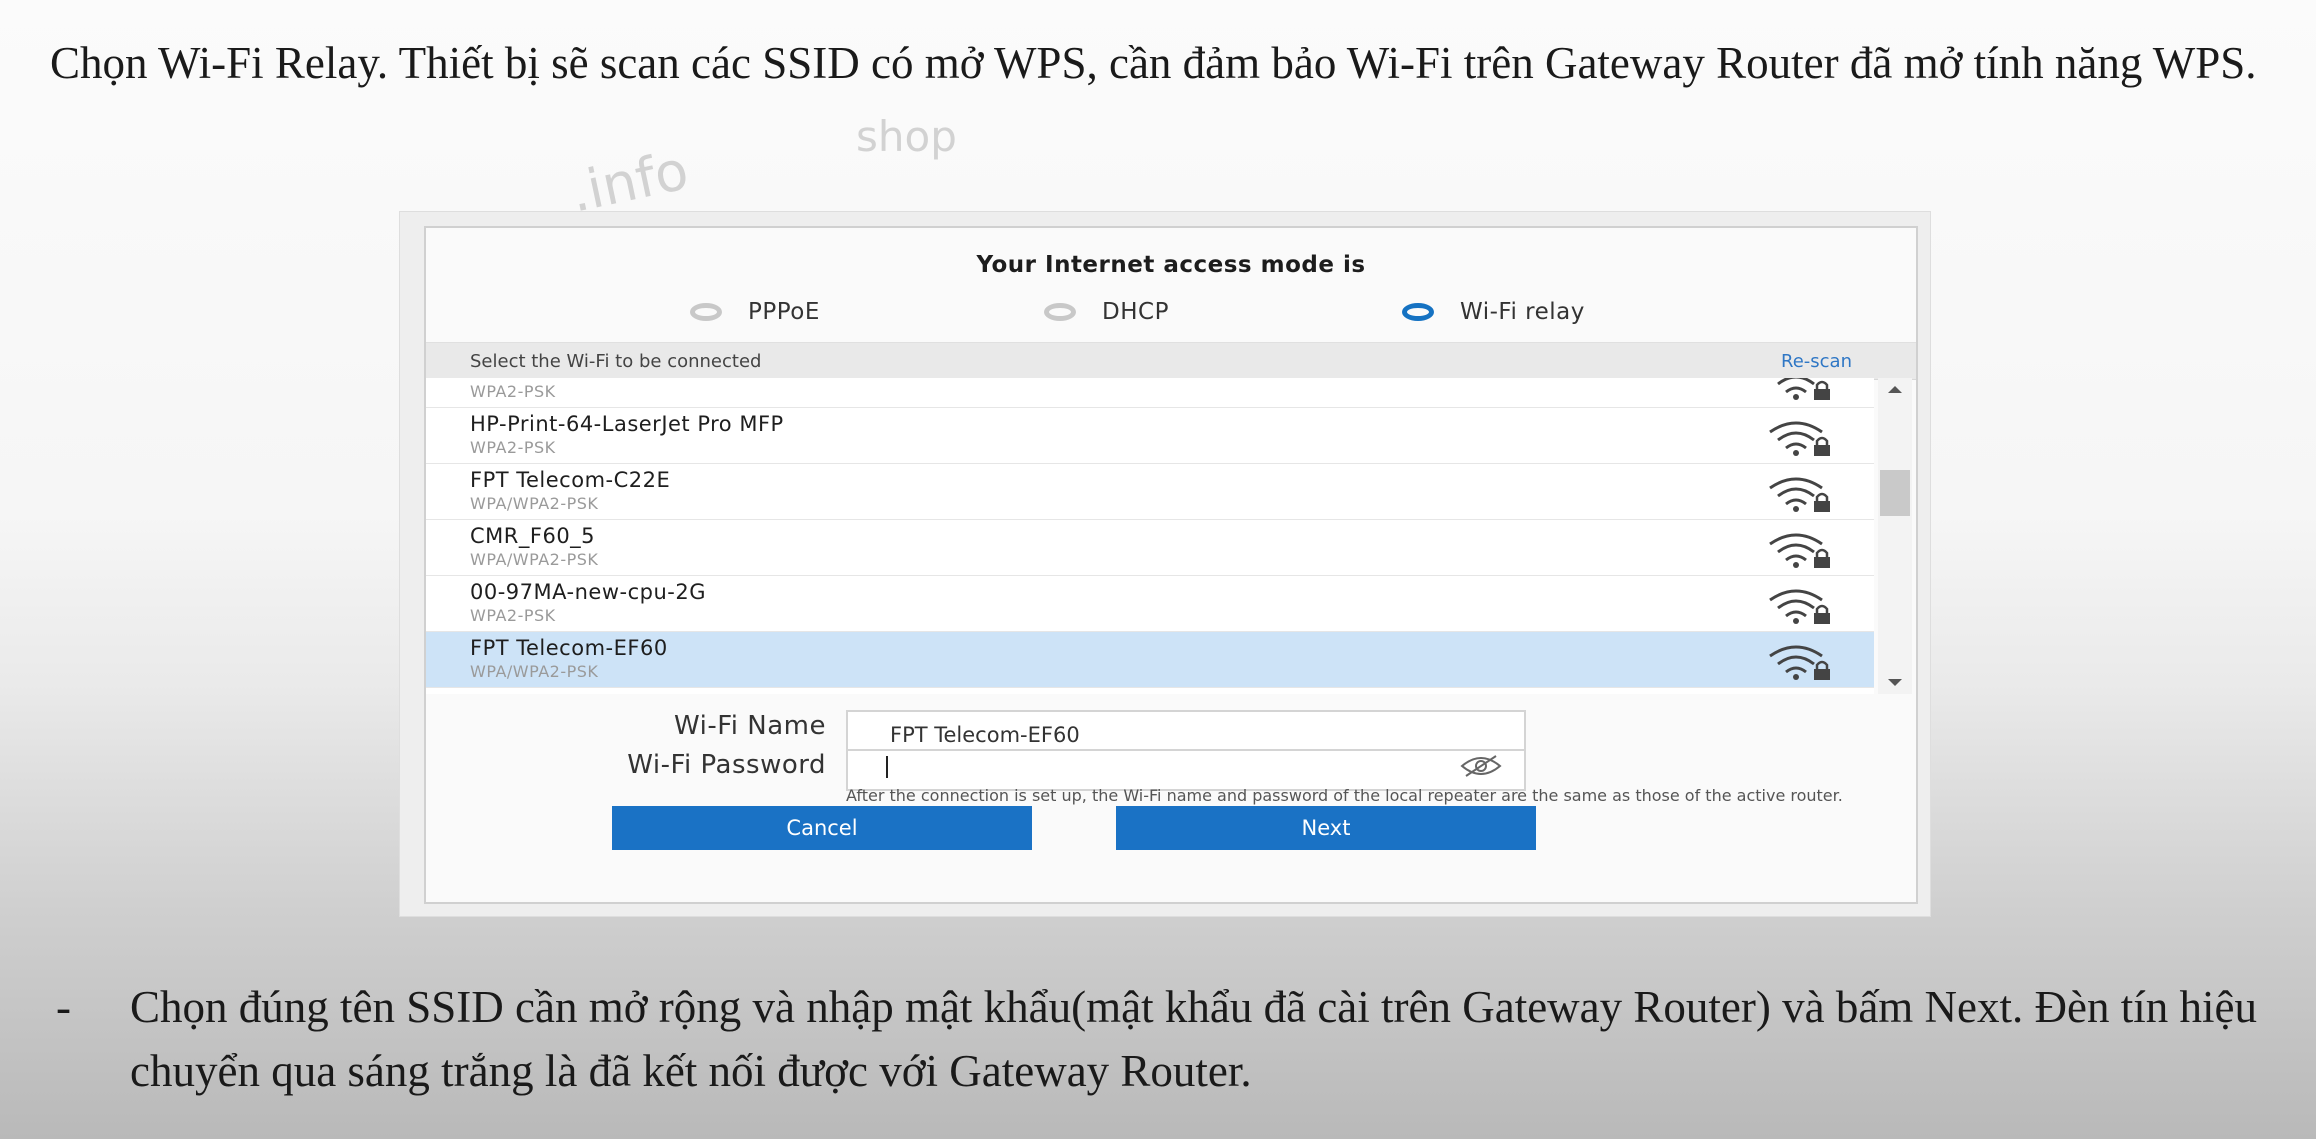  Describe the element at coordinates (1150, 492) in the screenshot. I see `wifi-network-row: FPT Telecom-C22E WPA/WPA2-PSK` at that location.